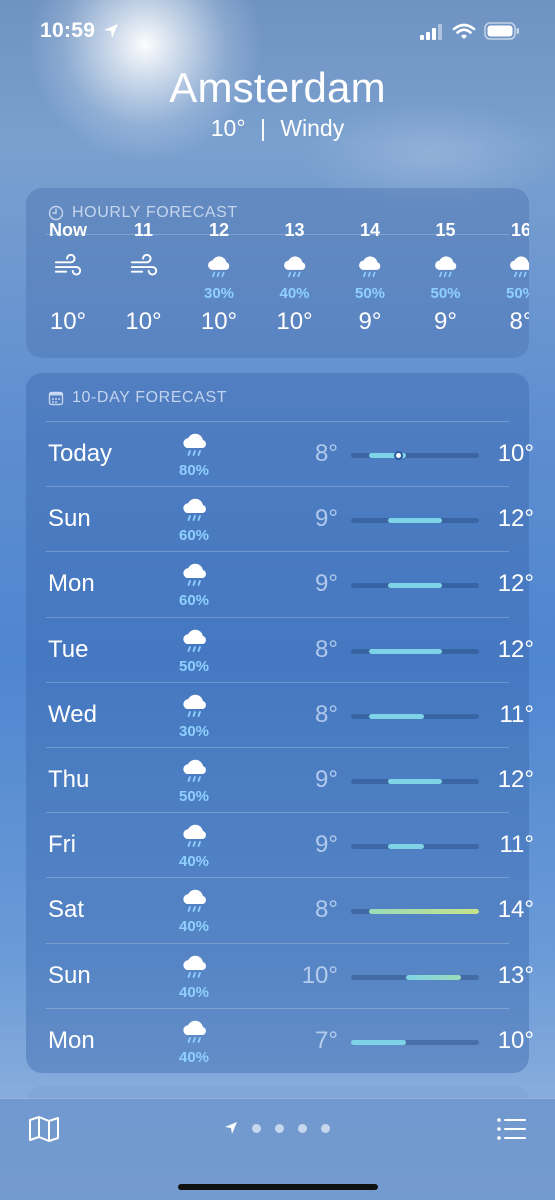 The image size is (555, 1200). I want to click on day-row: Mon 40% 7° 10°, so click(290, 1040).